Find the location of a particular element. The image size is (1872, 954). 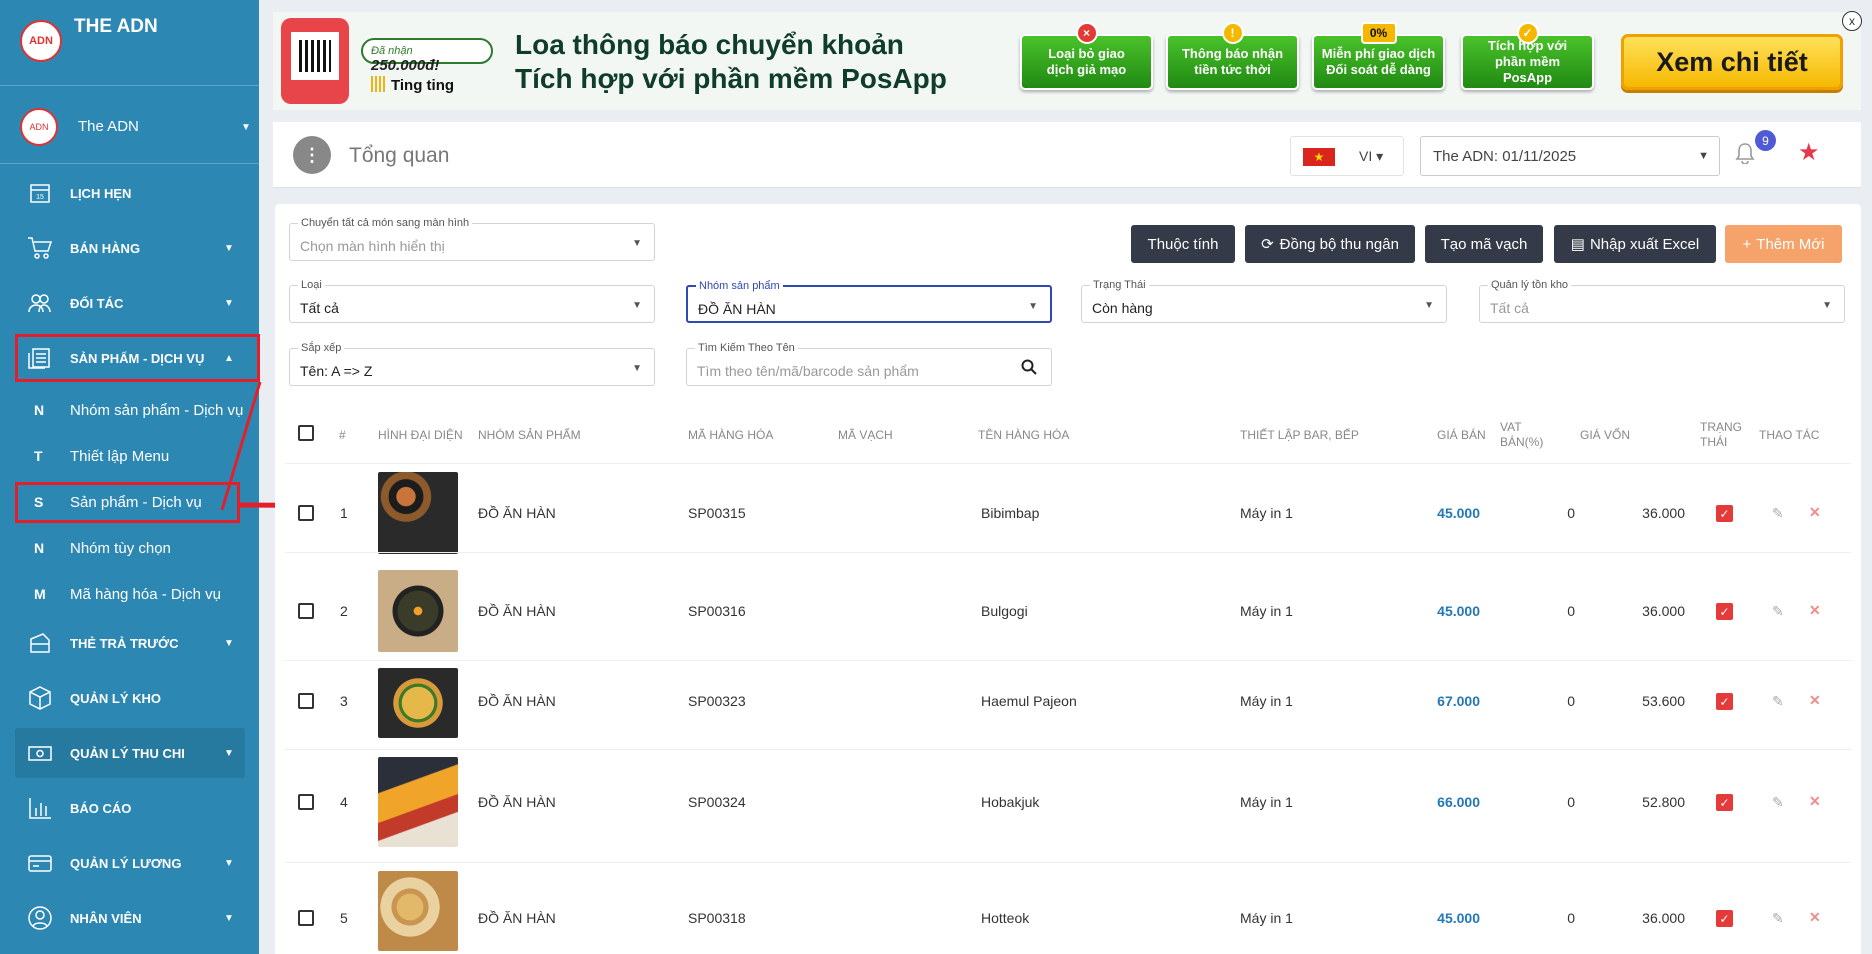

feature-line: Thông báo nhận is located at coordinates (1232, 53).